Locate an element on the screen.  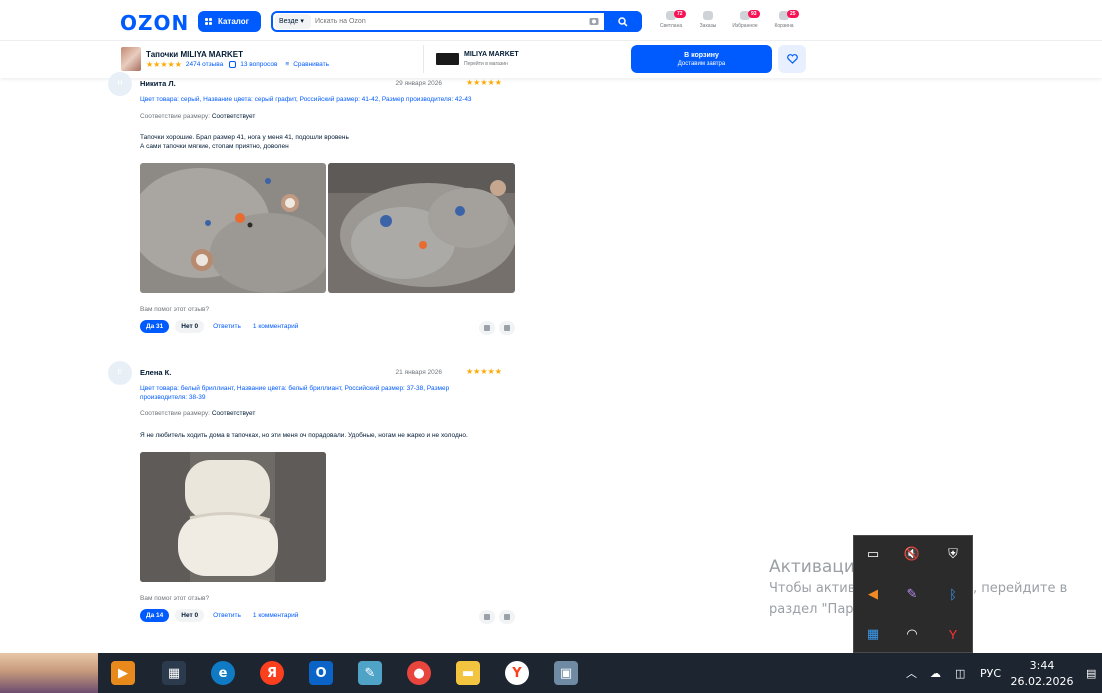
product-thumbnail is located at coordinates (131, 59).